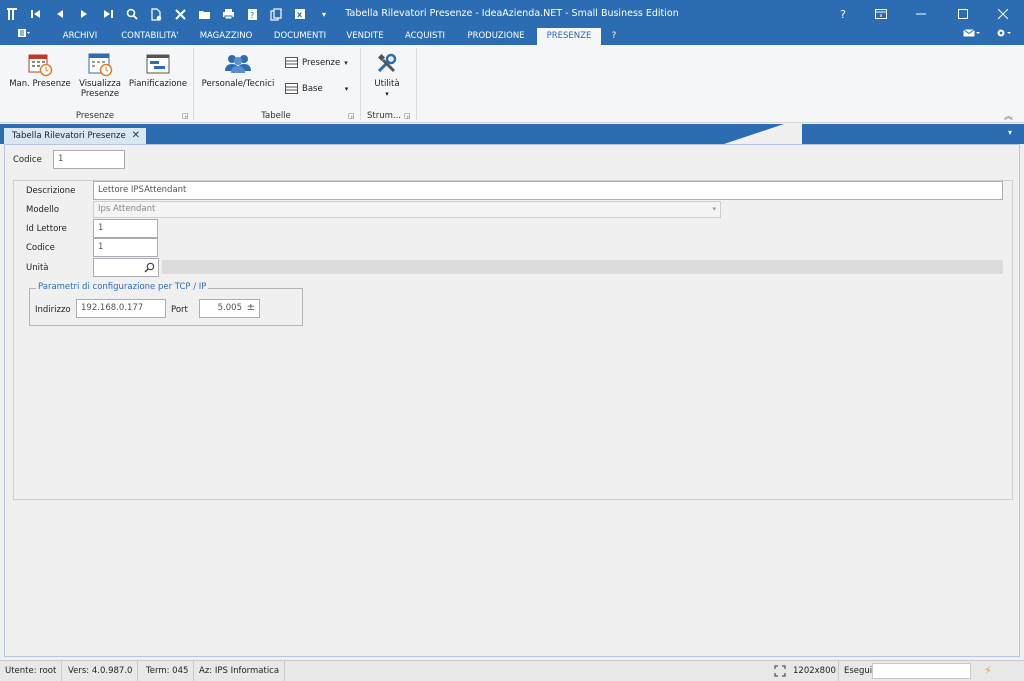 This screenshot has height=681, width=1024. I want to click on tab-vendite: VENDITE, so click(365, 36).